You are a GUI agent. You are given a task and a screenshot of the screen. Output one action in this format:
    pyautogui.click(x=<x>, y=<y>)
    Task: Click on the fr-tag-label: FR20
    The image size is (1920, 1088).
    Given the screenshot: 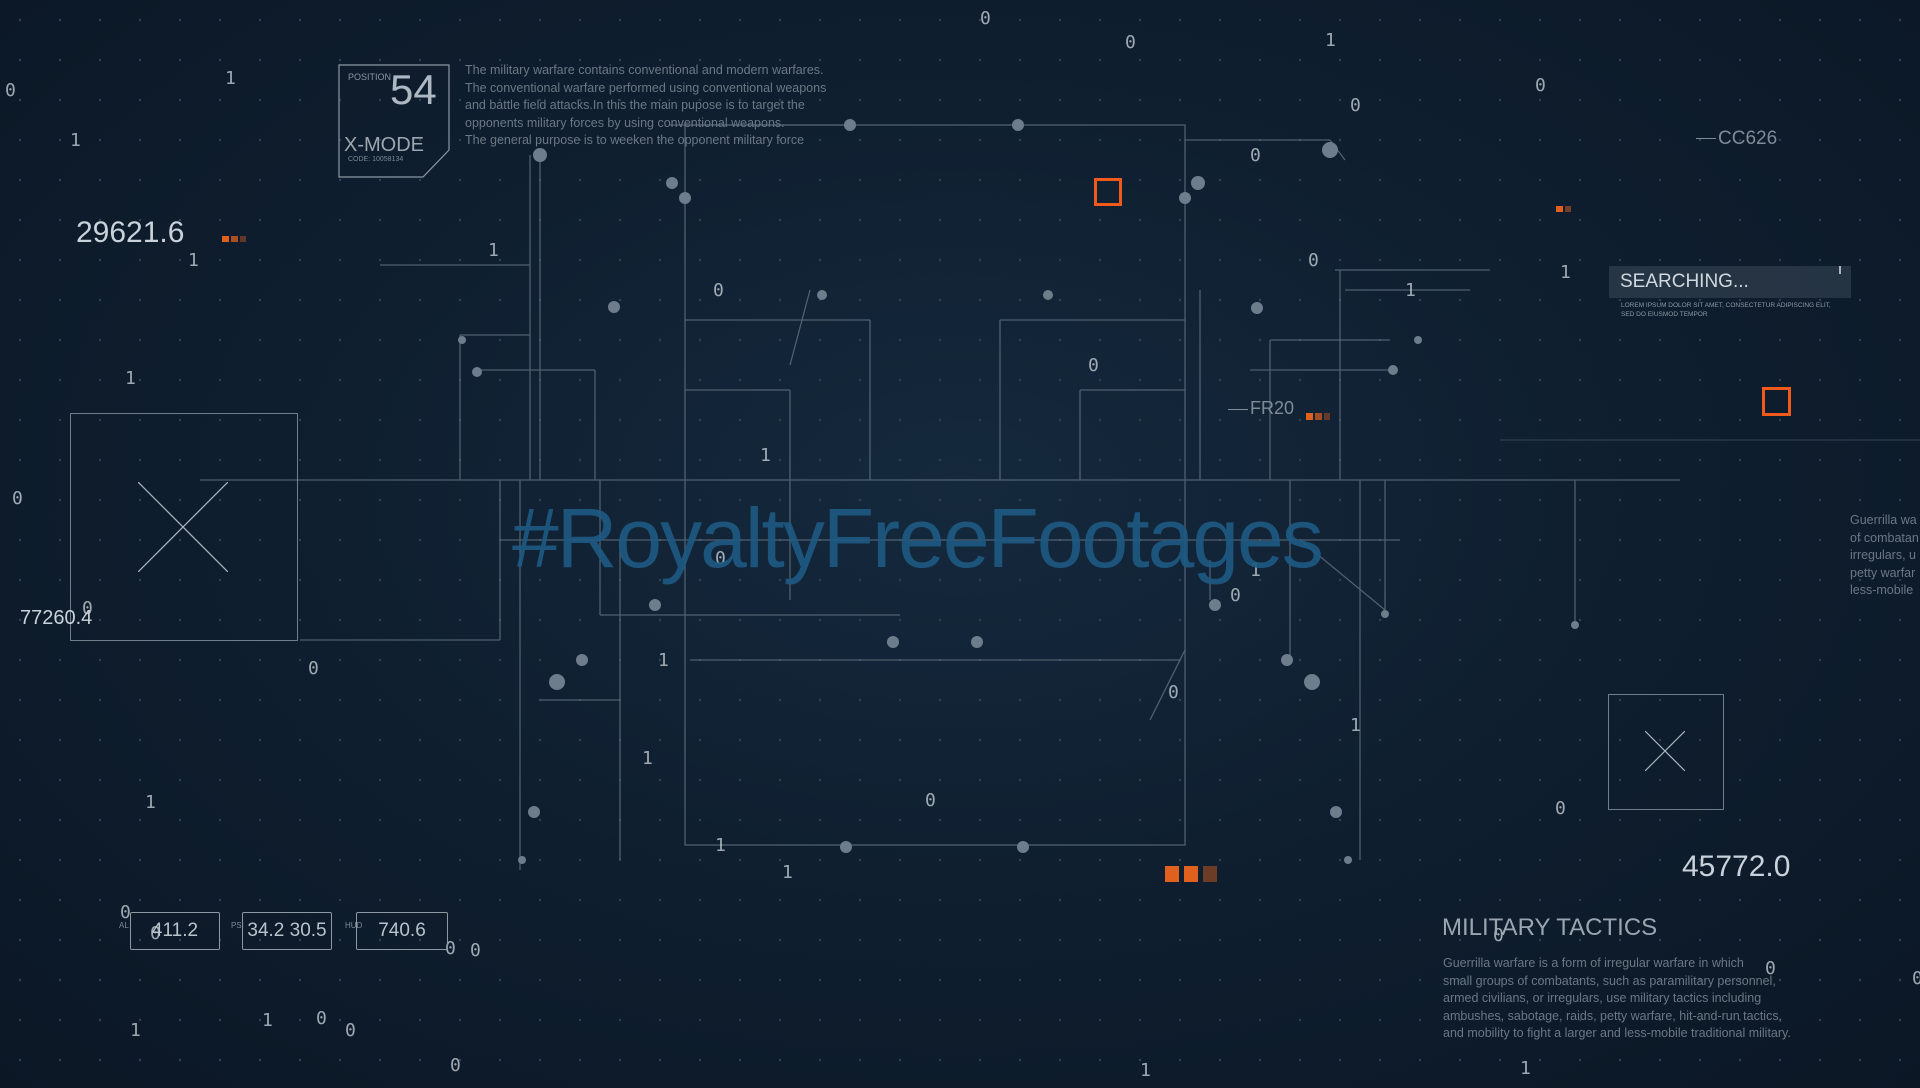 What is the action you would take?
    pyautogui.click(x=1272, y=408)
    